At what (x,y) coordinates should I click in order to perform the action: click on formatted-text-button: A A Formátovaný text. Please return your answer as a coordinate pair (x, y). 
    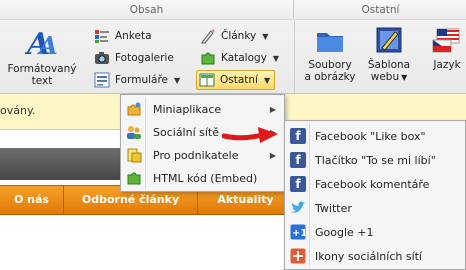
    Looking at the image, I should click on (42, 55).